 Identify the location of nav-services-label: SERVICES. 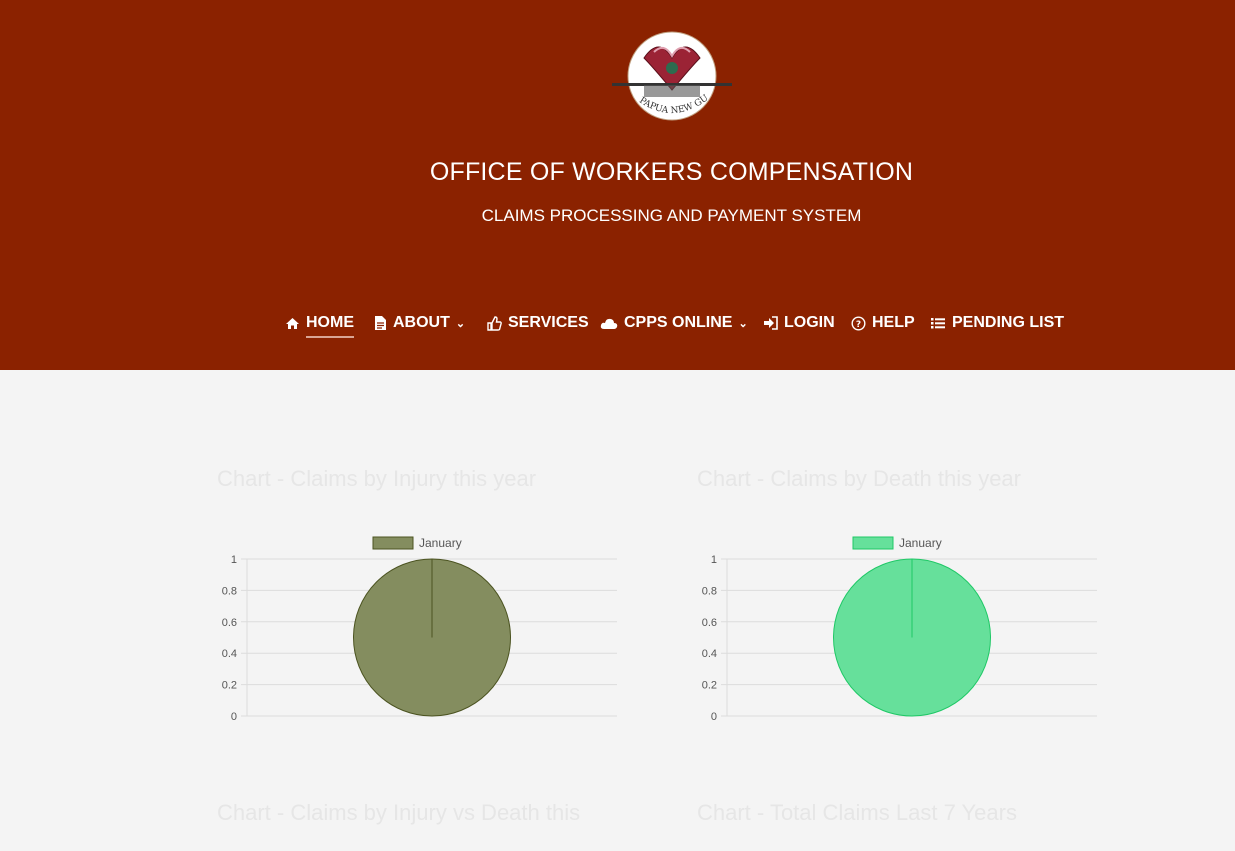
(548, 322).